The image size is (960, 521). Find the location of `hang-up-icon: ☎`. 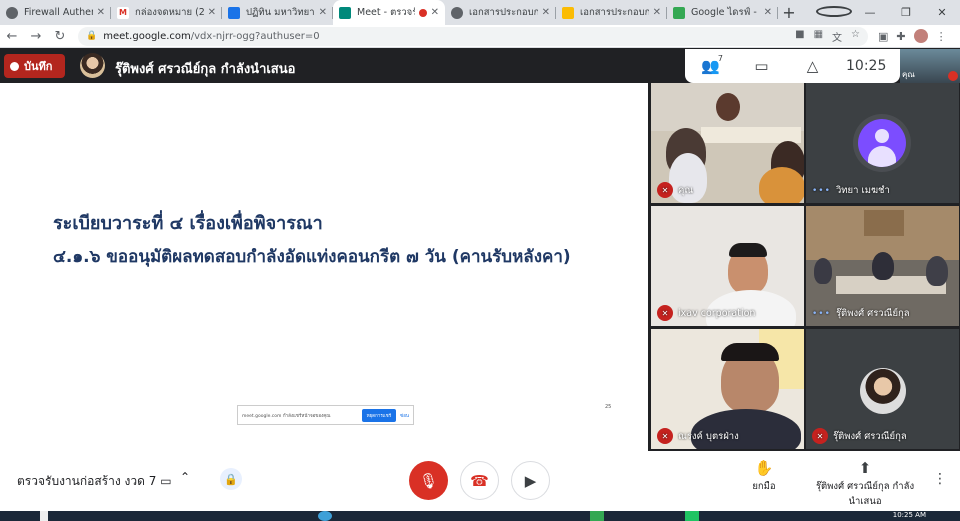

hang-up-icon: ☎ is located at coordinates (479, 480).